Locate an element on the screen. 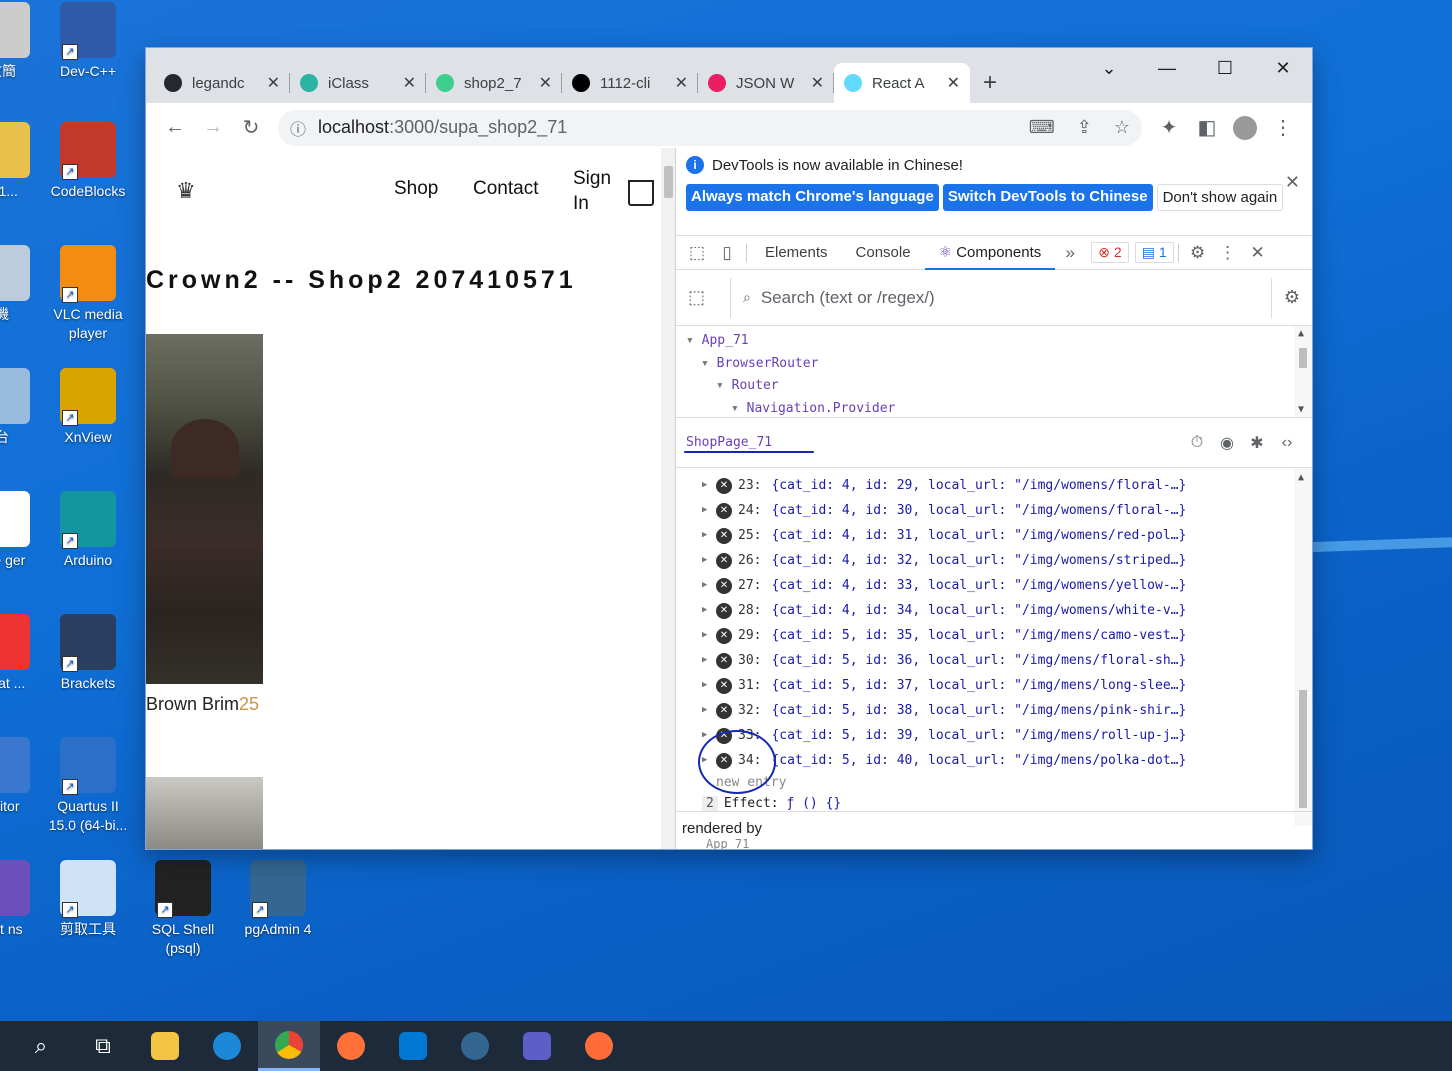 The height and width of the screenshot is (1071, 1452). edge-icon is located at coordinates (227, 1046).